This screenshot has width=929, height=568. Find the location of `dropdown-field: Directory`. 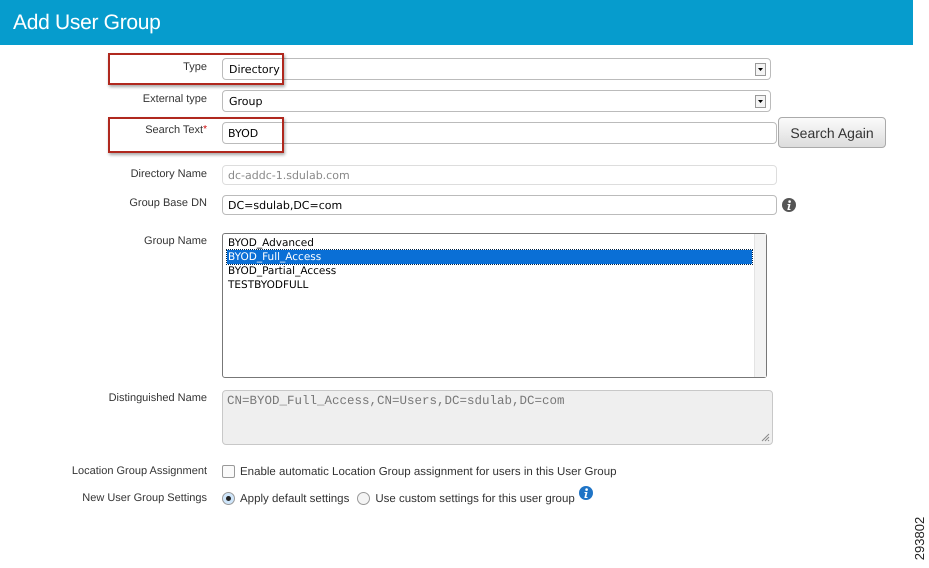

dropdown-field: Directory is located at coordinates (496, 69).